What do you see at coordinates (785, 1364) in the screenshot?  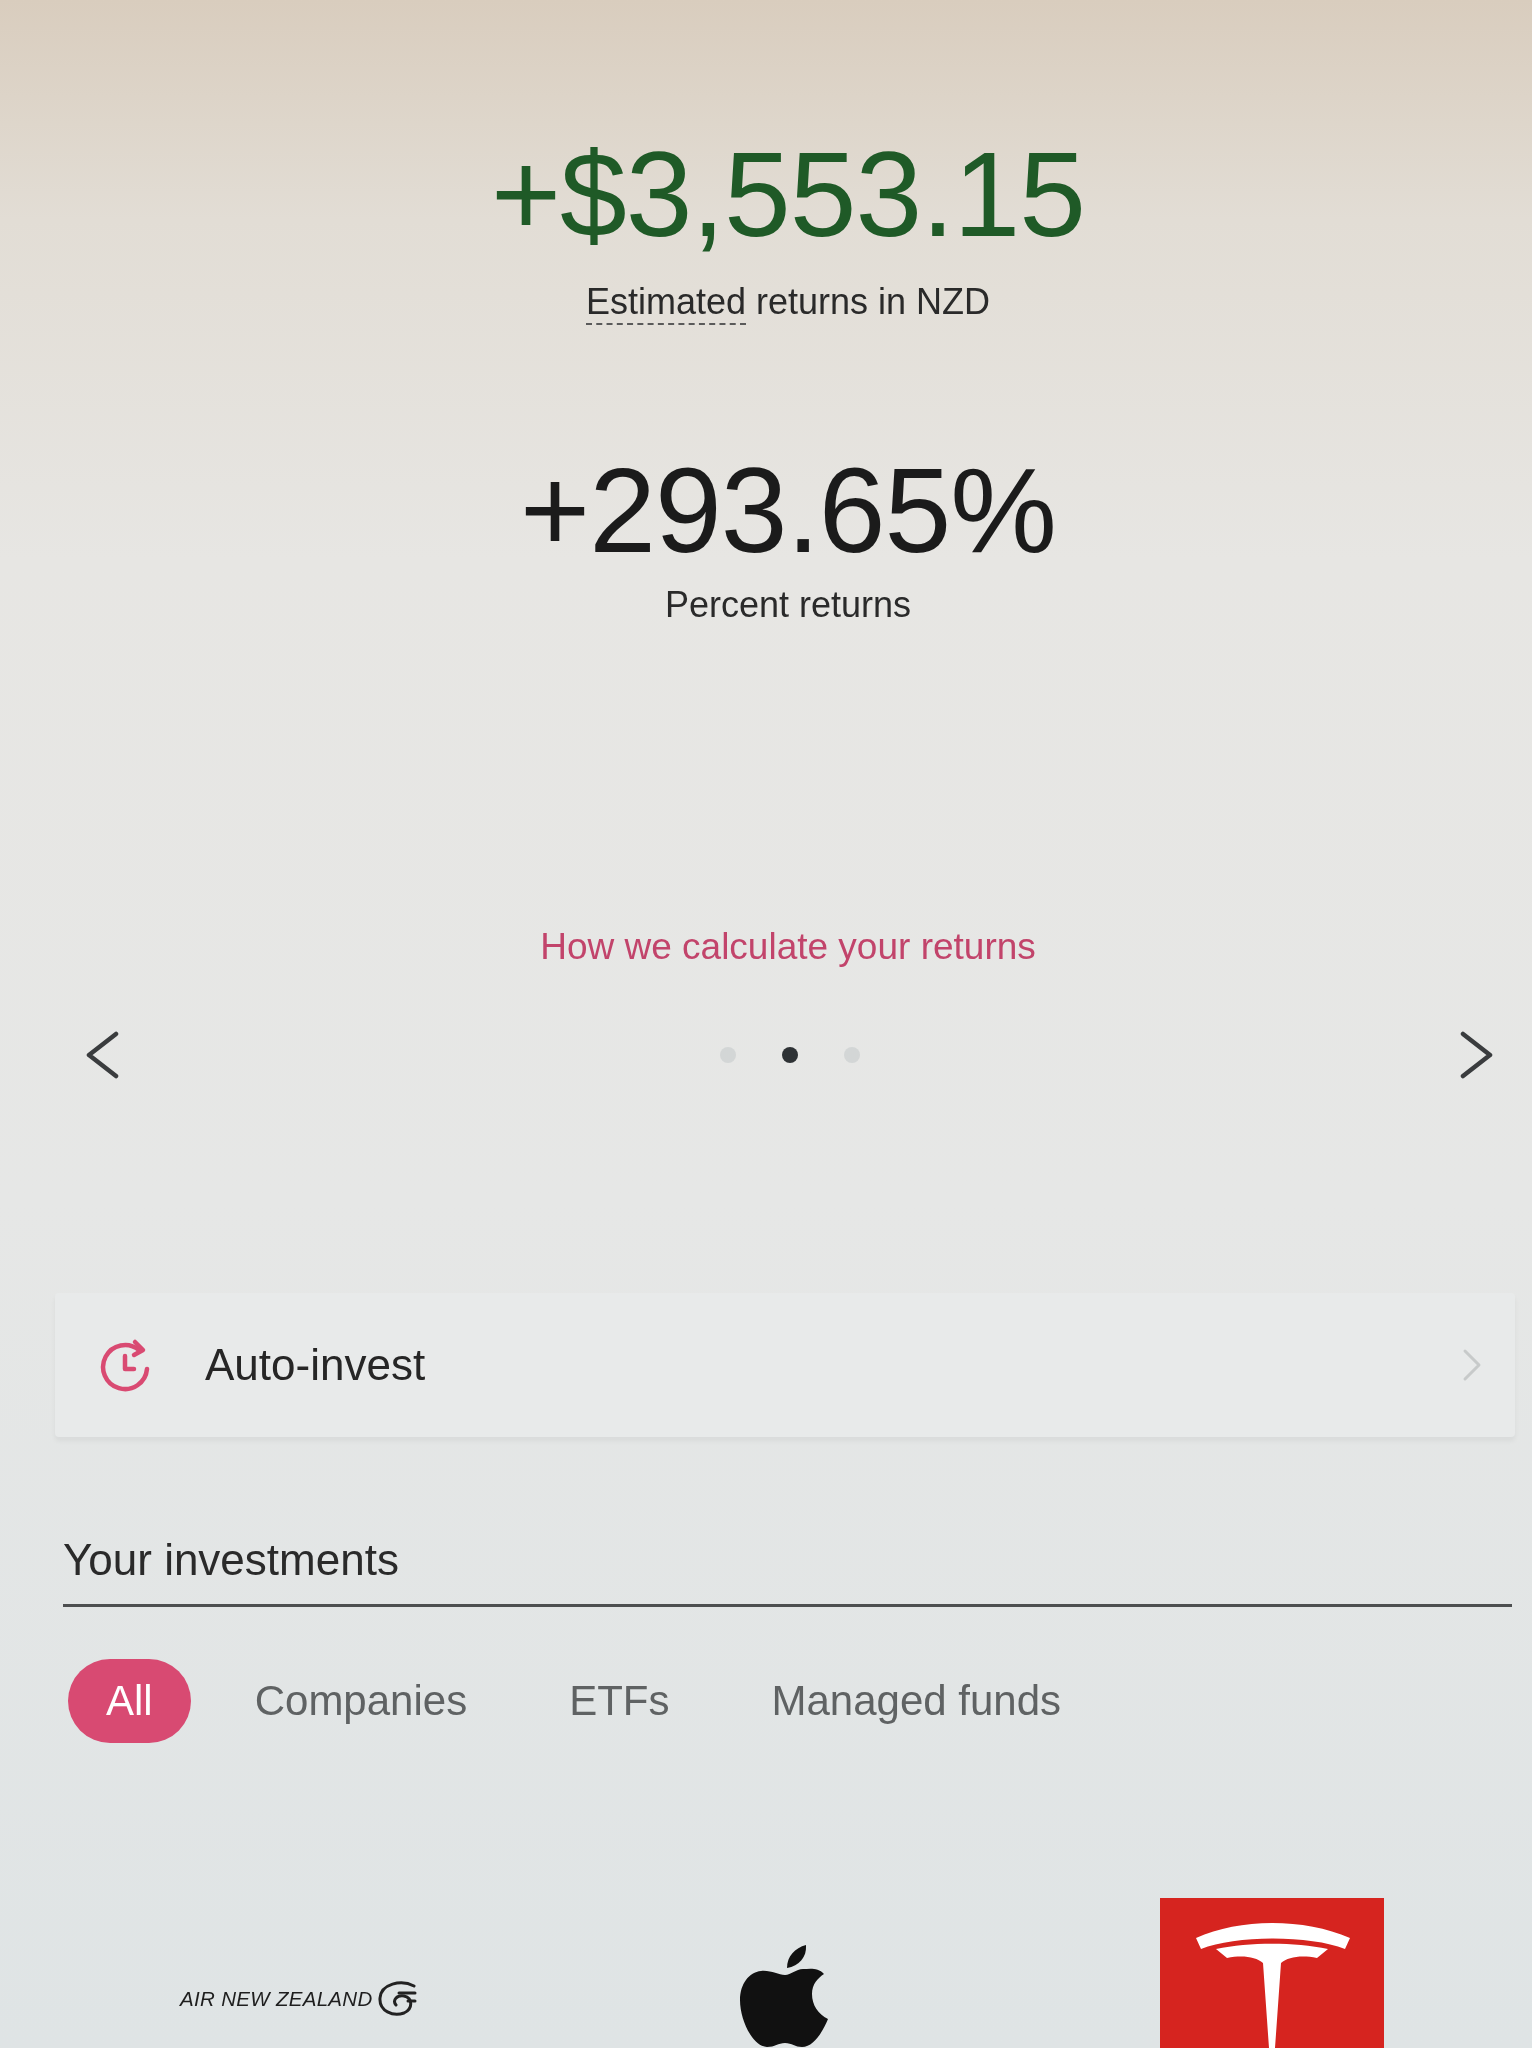 I see `auto-invest-button: Auto-invest` at bounding box center [785, 1364].